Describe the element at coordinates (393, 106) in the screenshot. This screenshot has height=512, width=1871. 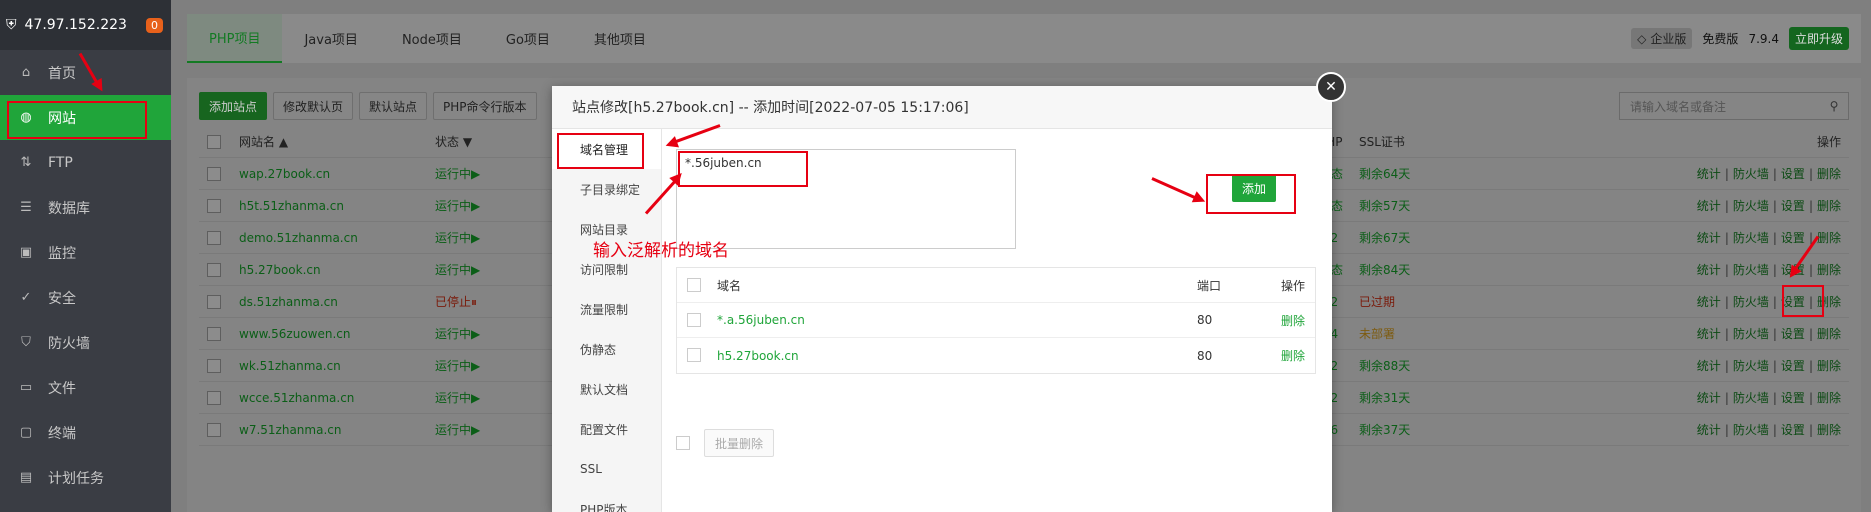
I see `default-site-button: 默认站点` at that location.